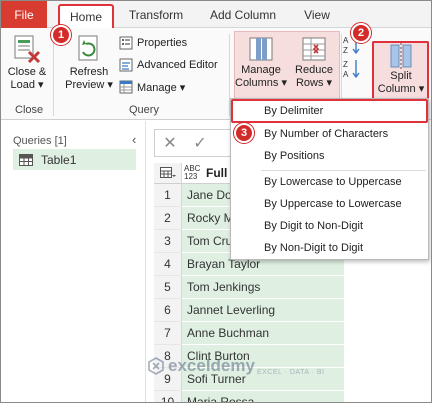 This screenshot has width=432, height=403. I want to click on menu-item-label: By Positions, so click(294, 156).